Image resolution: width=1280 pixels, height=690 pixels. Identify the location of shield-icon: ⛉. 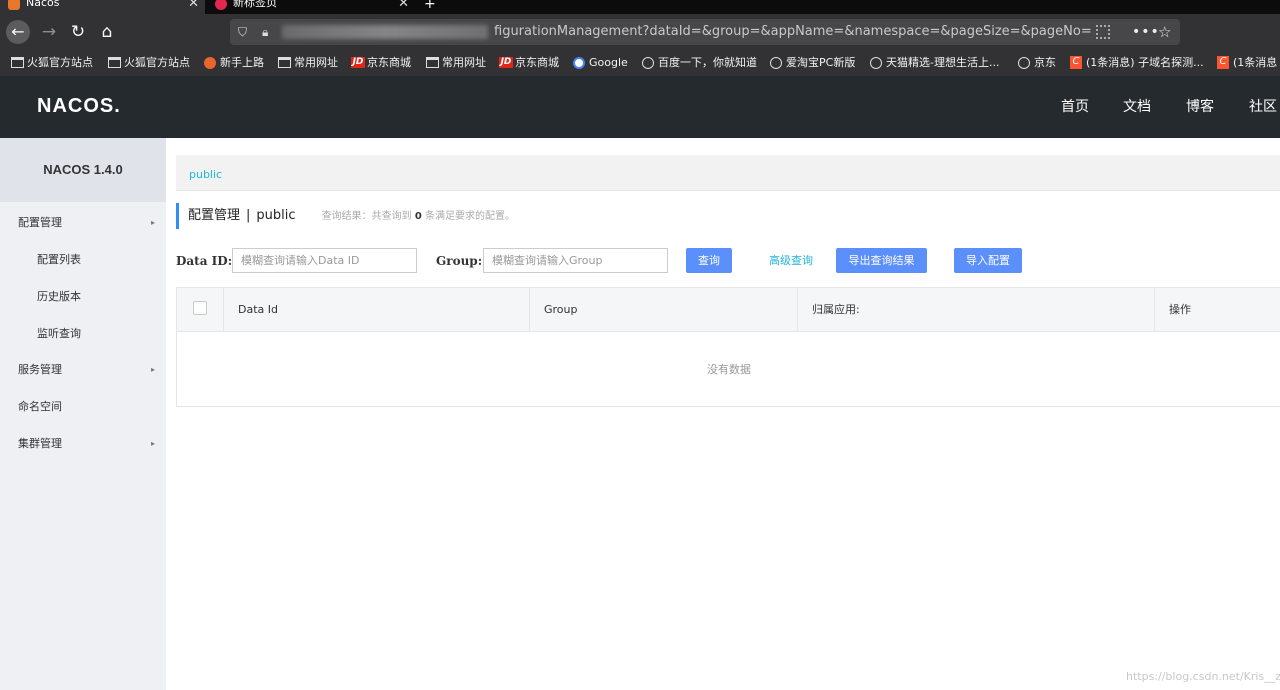
(242, 32).